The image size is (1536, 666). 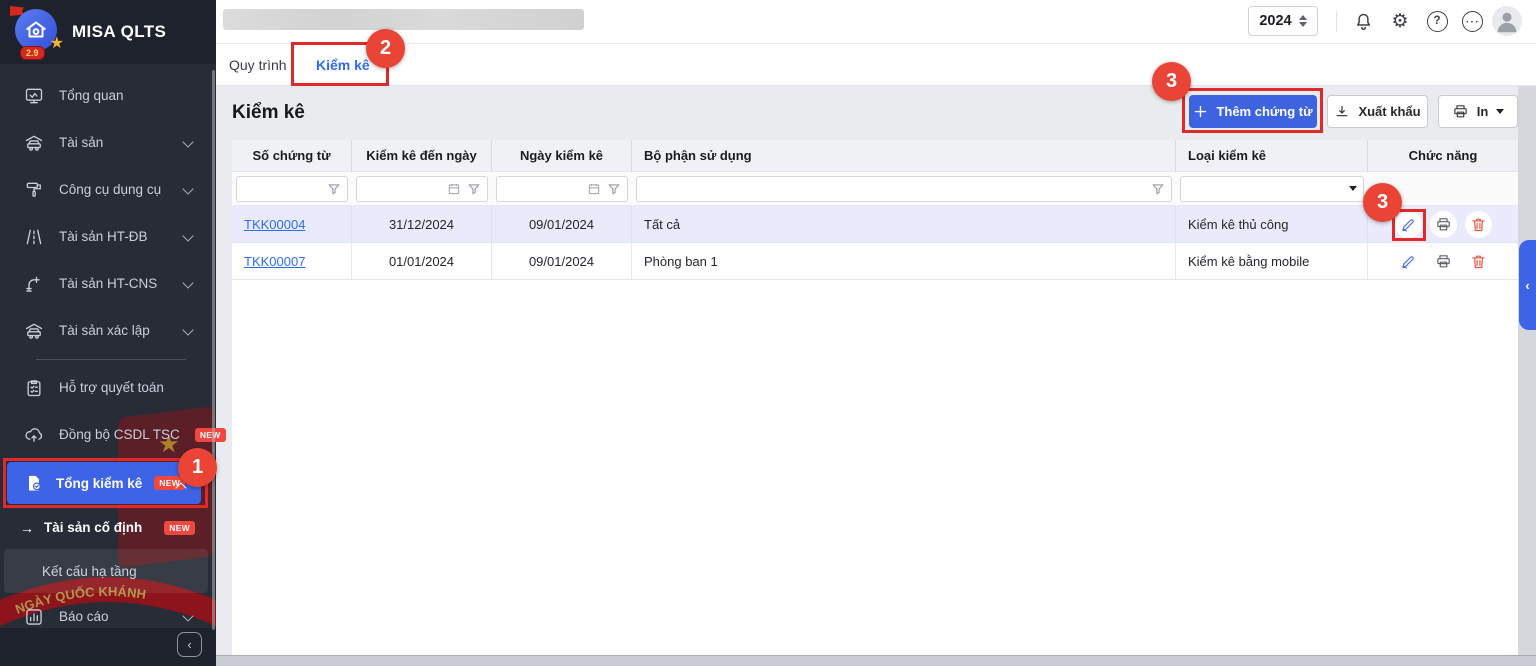 I want to click on tab-label: Kiểm kê, so click(x=343, y=65).